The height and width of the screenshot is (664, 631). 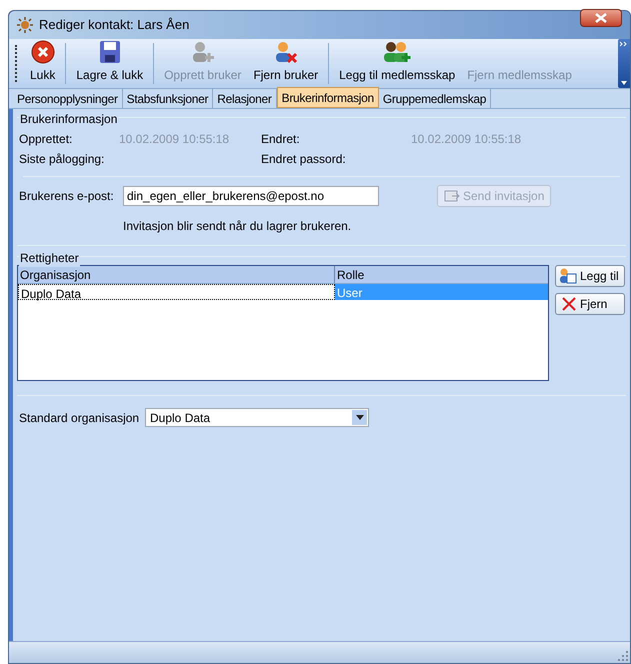 I want to click on sun-icon, so click(x=25, y=25).